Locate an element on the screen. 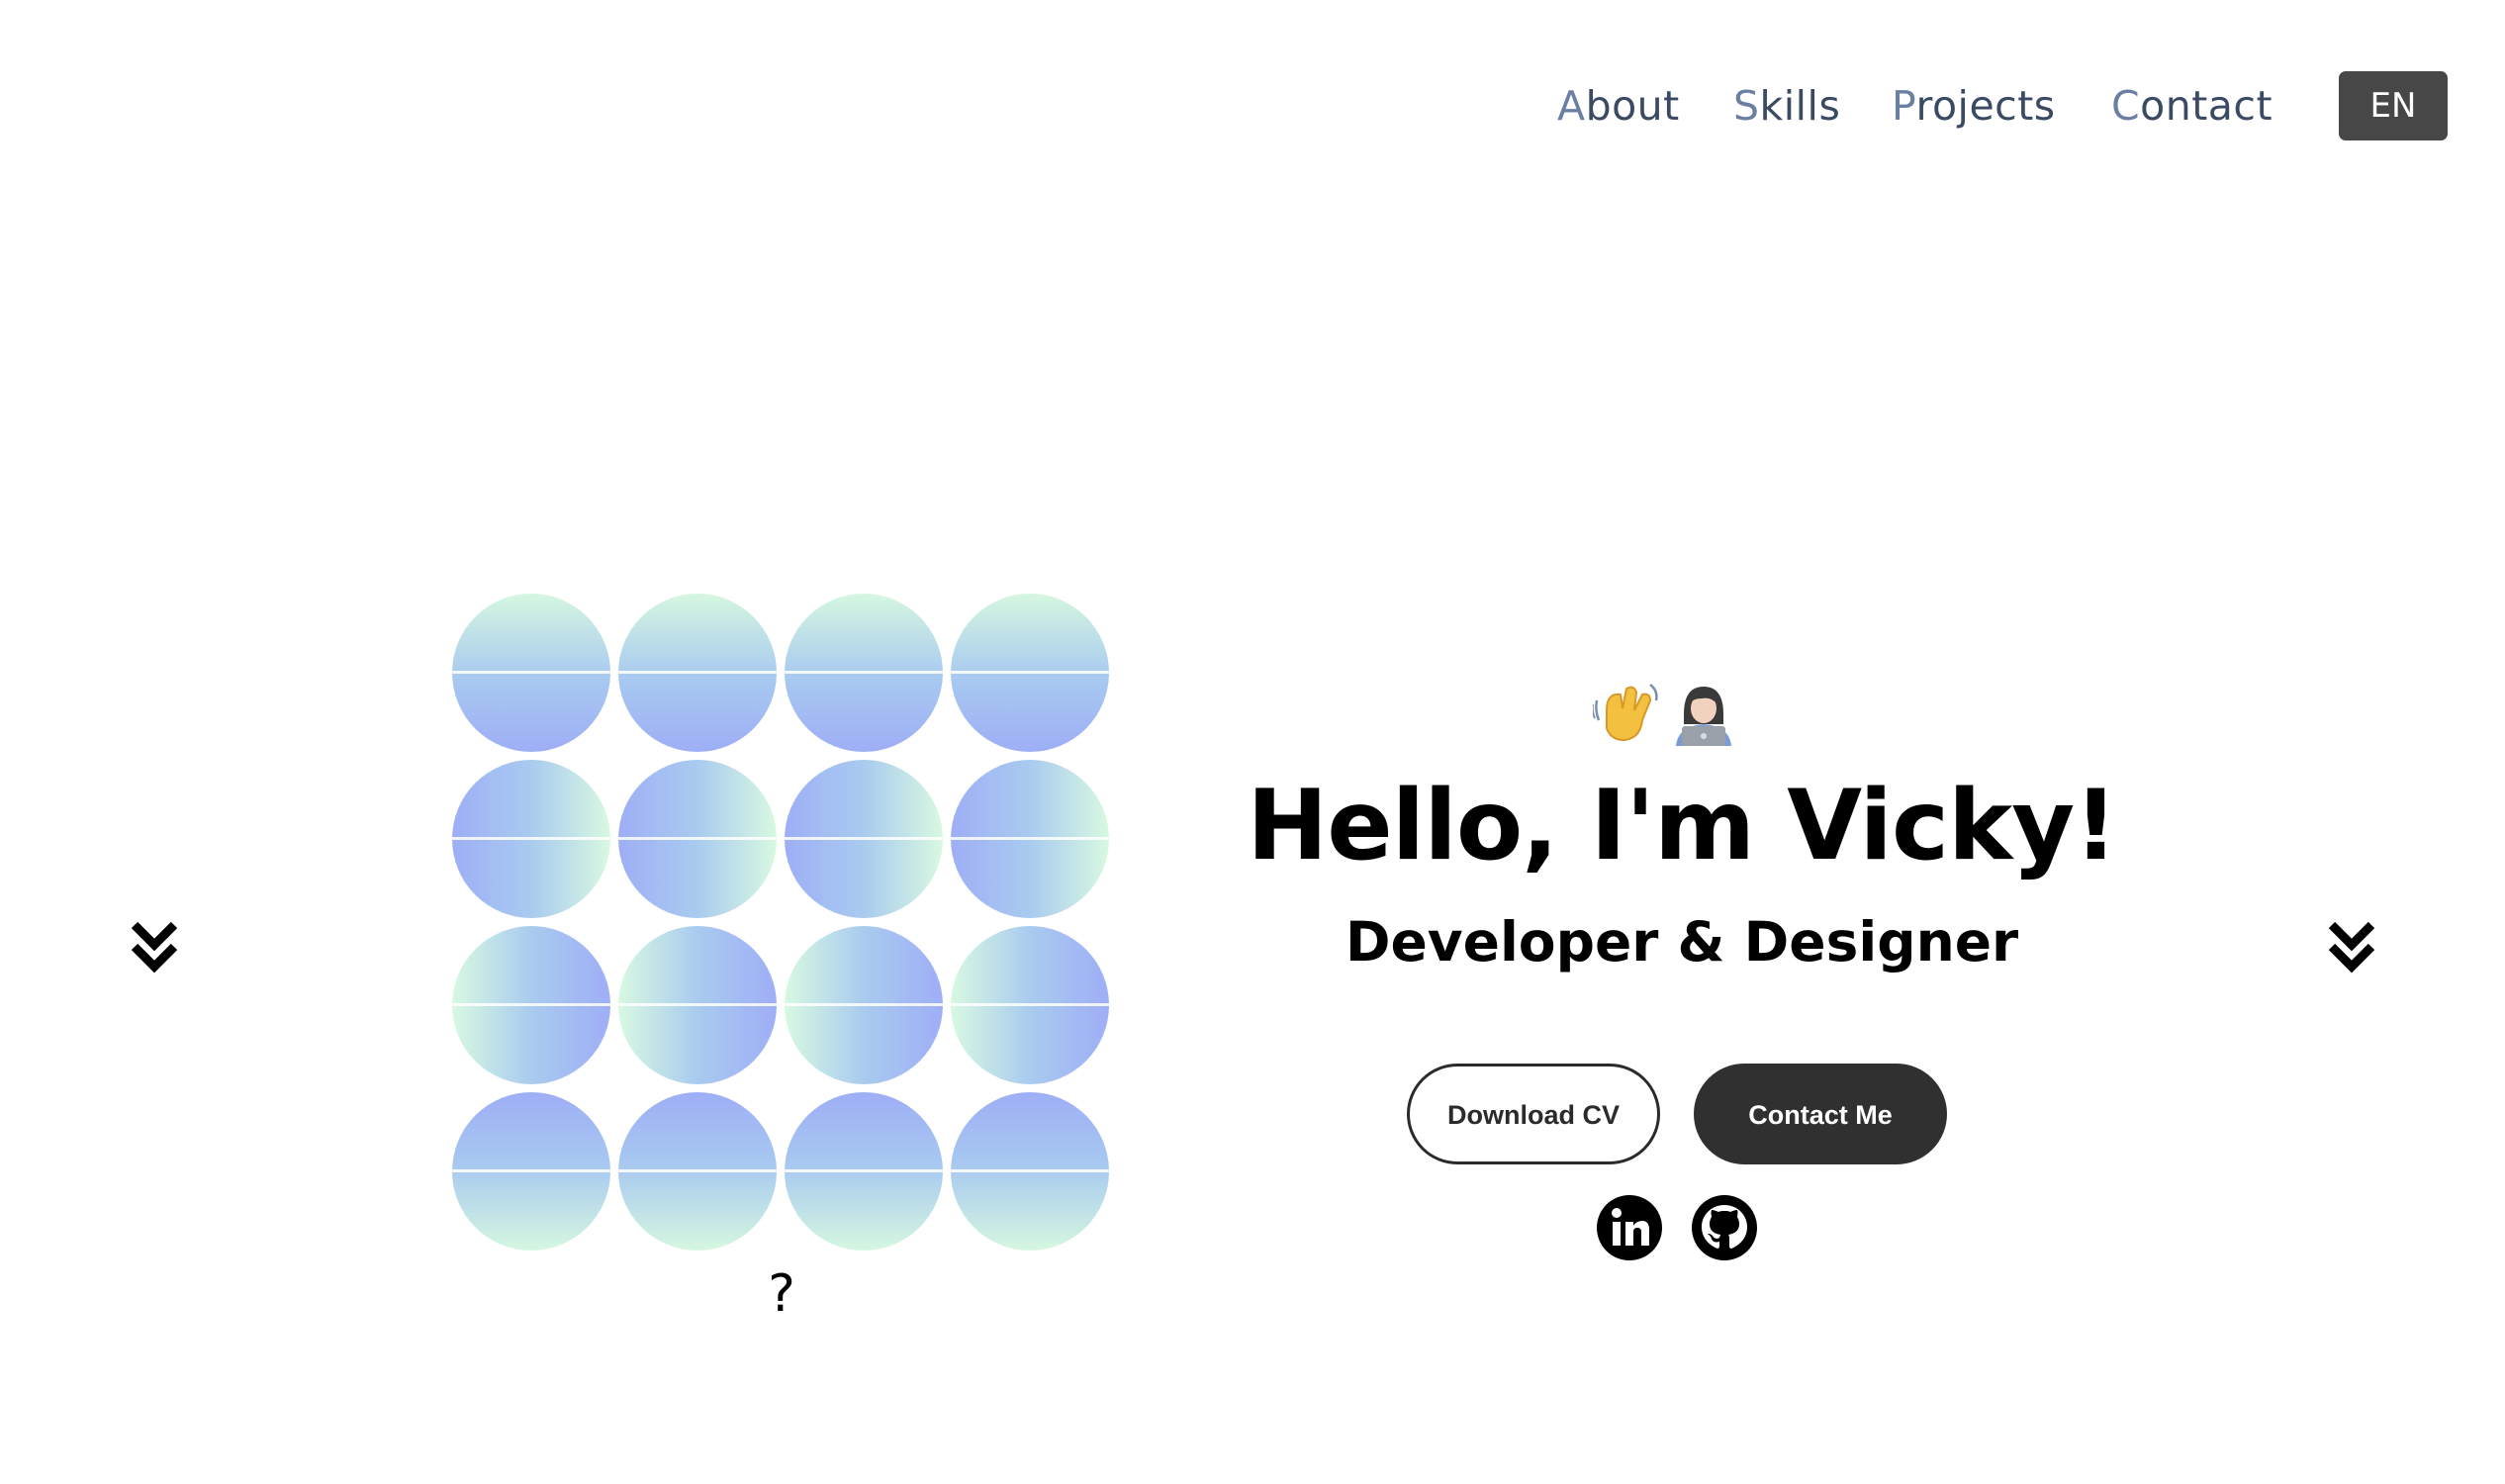 The height and width of the screenshot is (1484, 2505). nav-link-about: About is located at coordinates (1618, 105).